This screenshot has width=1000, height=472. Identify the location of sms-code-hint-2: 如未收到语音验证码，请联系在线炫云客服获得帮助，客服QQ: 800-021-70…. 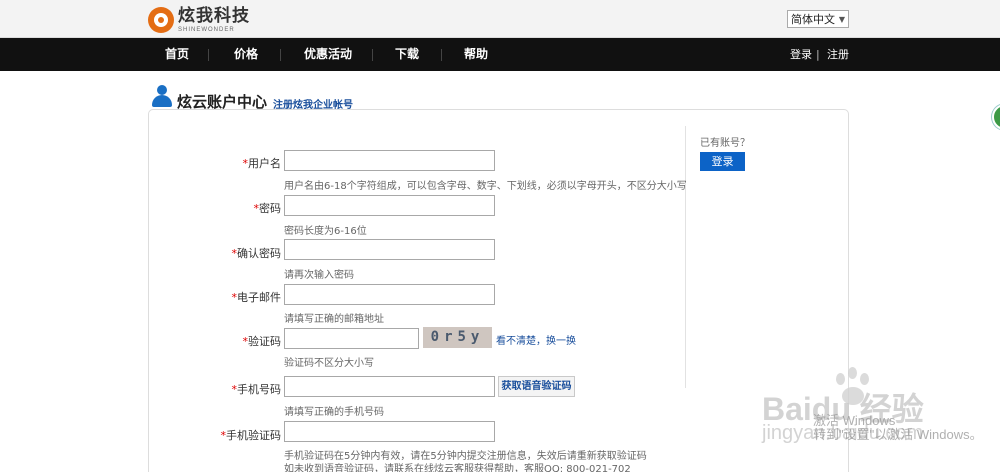
(457, 468).